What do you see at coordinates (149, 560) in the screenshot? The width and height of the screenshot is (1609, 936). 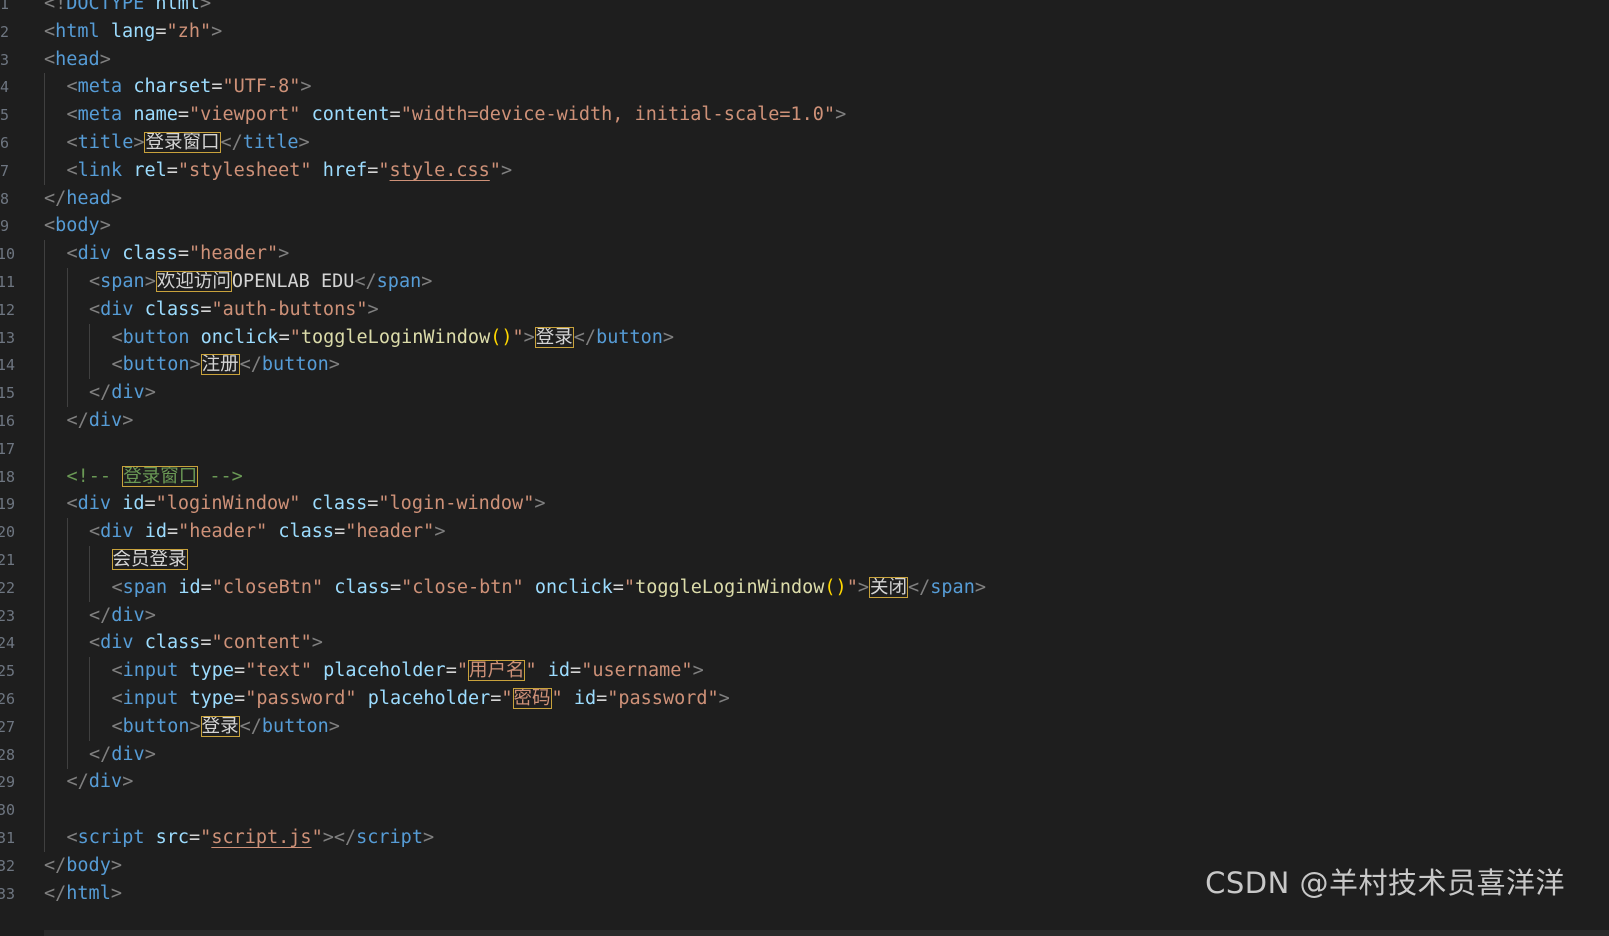 I see `code-text: 会员登录` at bounding box center [149, 560].